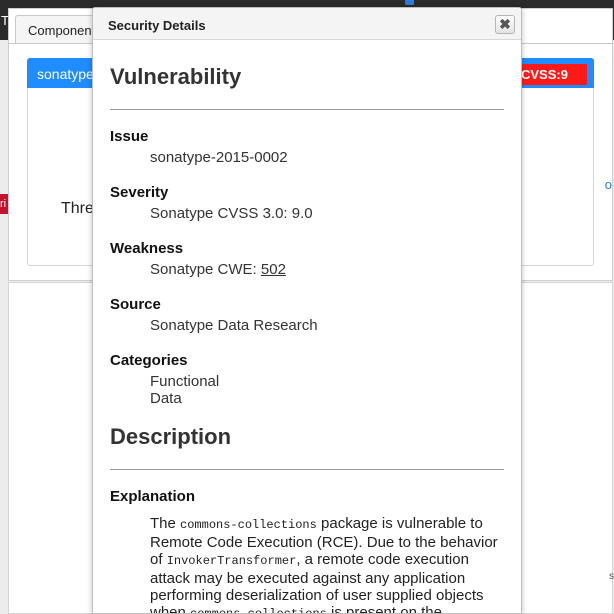 The height and width of the screenshot is (614, 614). What do you see at coordinates (205, 269) in the screenshot?
I see `weakness-prefix: Sonatype CWE:` at bounding box center [205, 269].